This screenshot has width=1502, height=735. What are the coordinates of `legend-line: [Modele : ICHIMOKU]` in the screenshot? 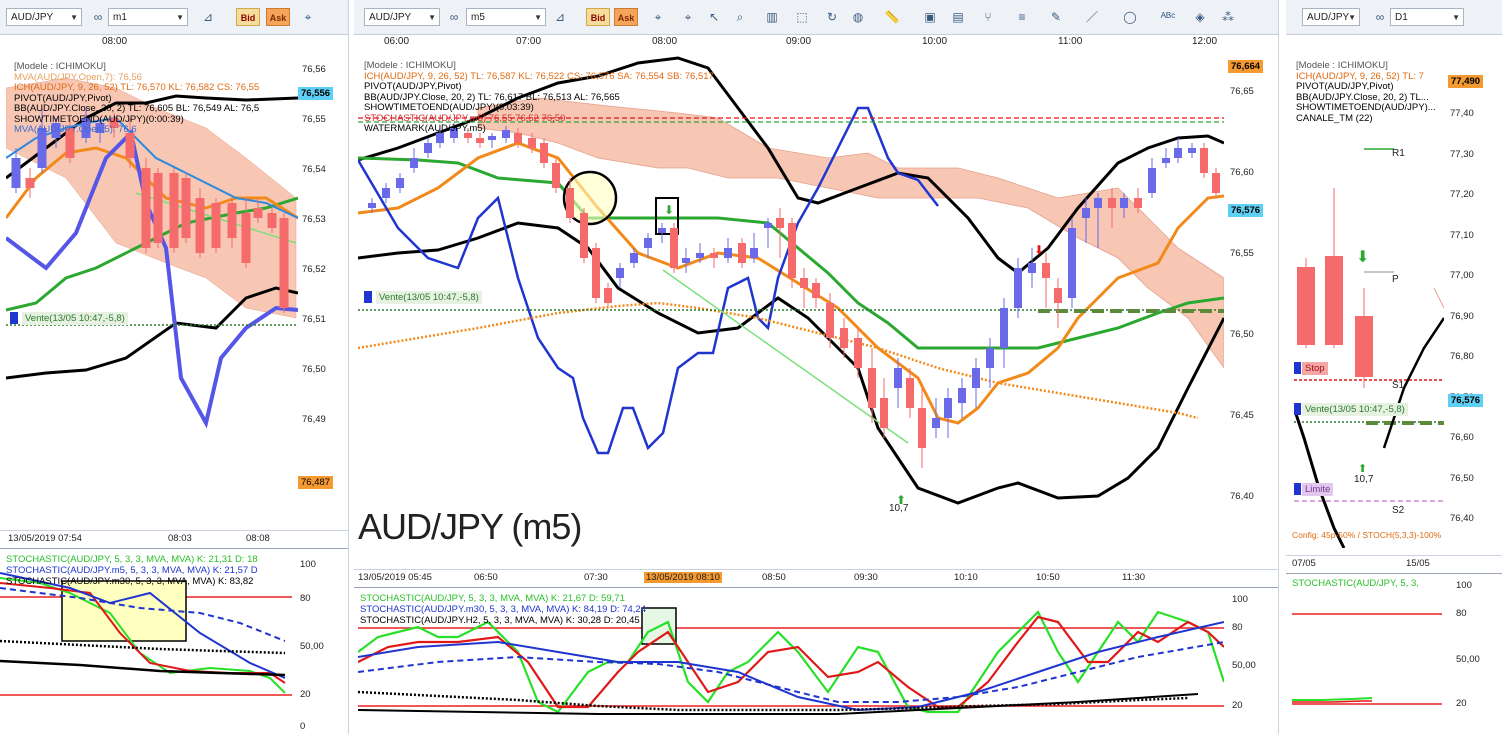 It's located at (1342, 65).